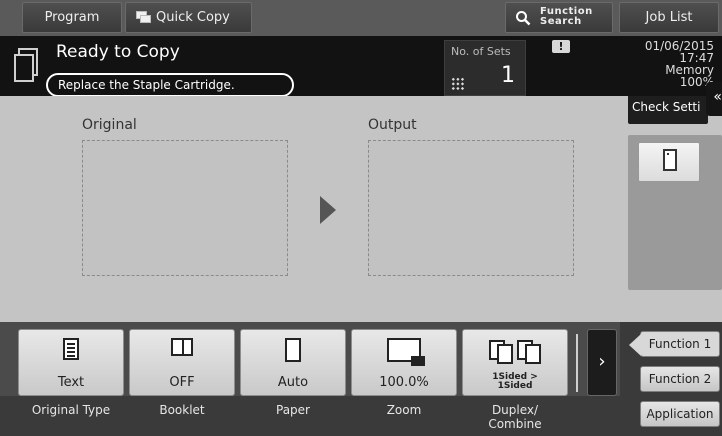  I want to click on function-search-tab: Function Search, so click(559, 17).